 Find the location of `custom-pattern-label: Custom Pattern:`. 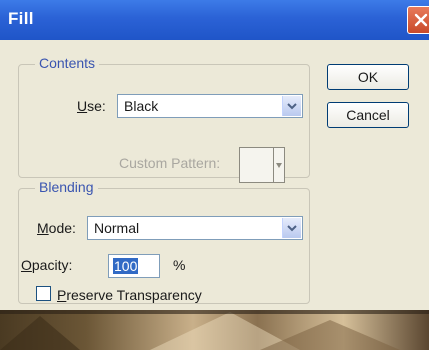

custom-pattern-label: Custom Pattern: is located at coordinates (170, 163).